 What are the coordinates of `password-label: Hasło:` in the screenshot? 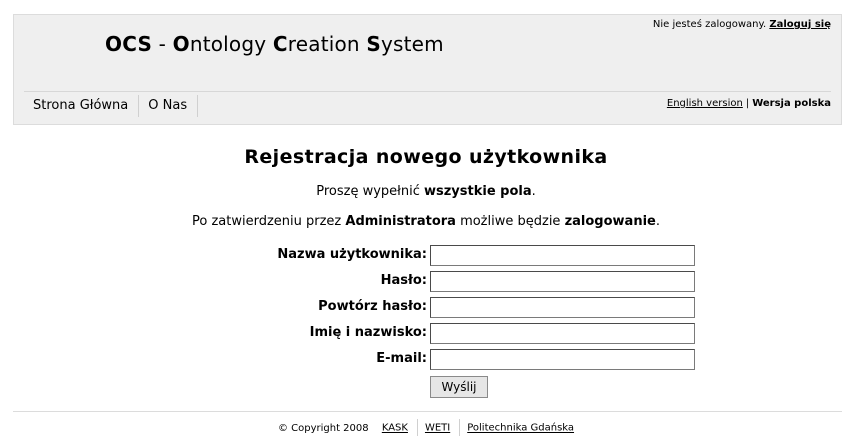 It's located at (403, 280).